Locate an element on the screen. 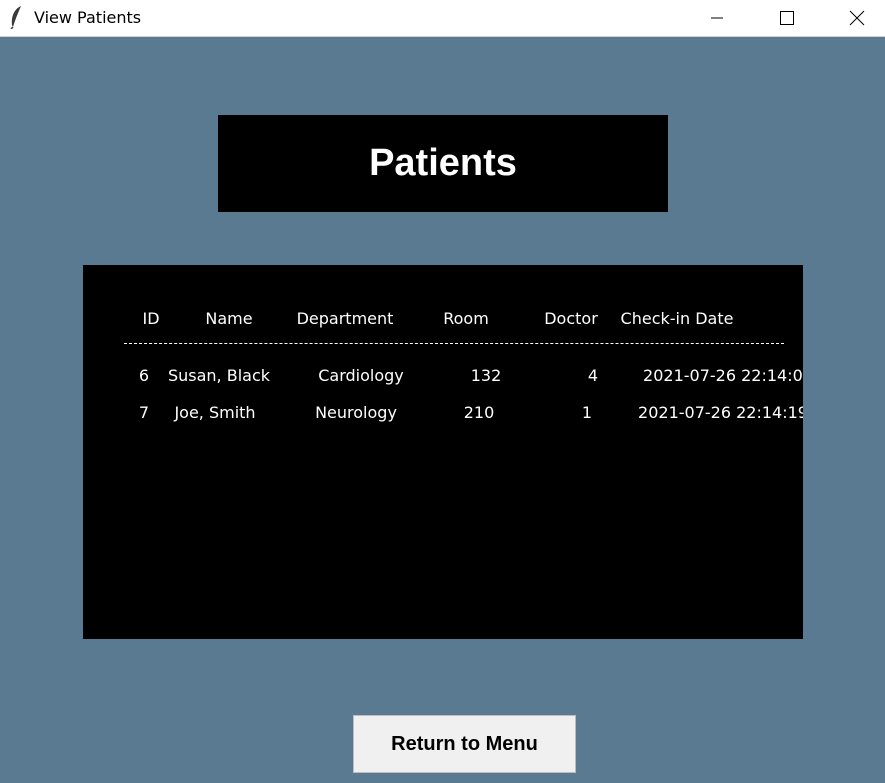 Image resolution: width=885 pixels, height=783 pixels. cell-department: Neurology is located at coordinates (356, 412).